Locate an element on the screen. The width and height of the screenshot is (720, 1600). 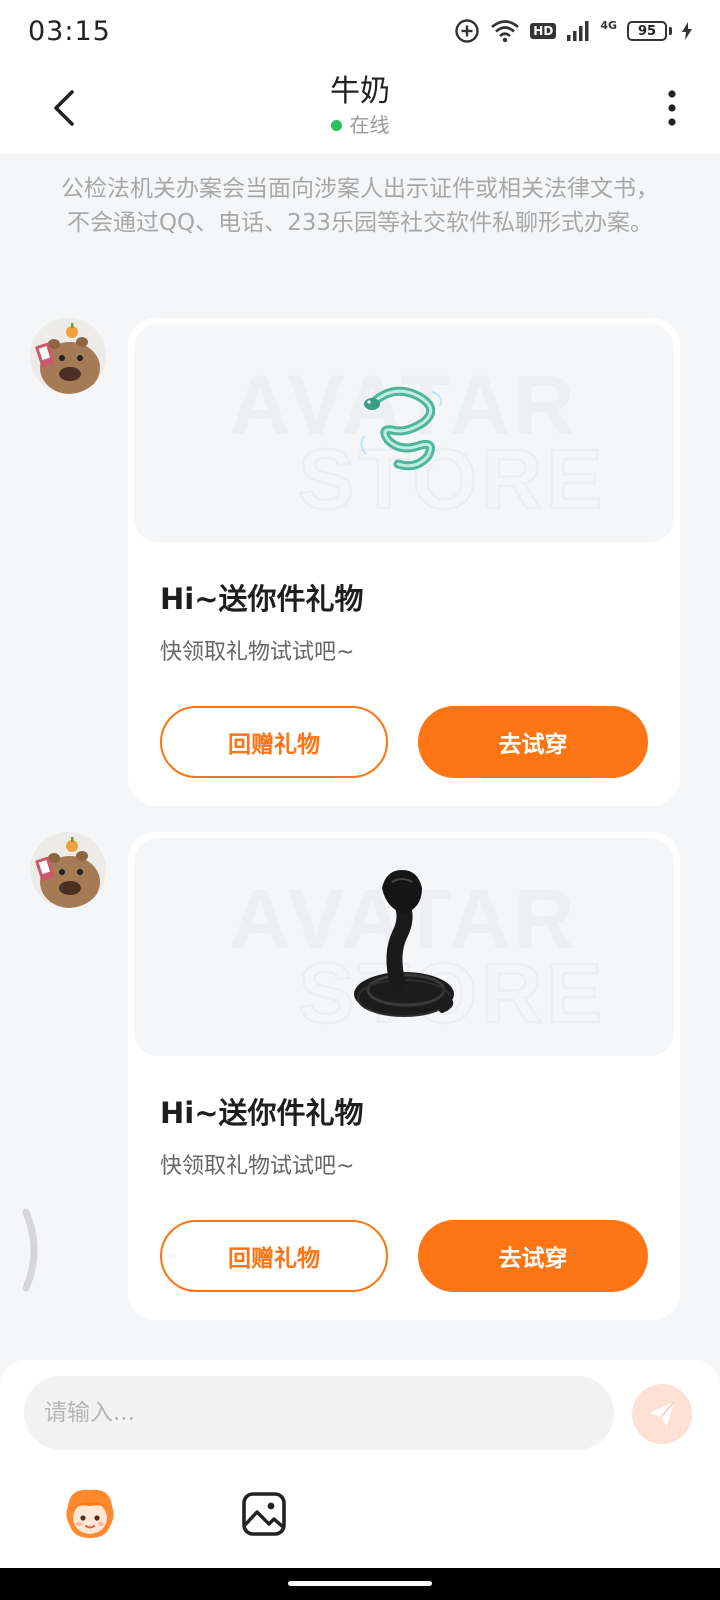
avatar-emoji-button is located at coordinates (90, 1514).